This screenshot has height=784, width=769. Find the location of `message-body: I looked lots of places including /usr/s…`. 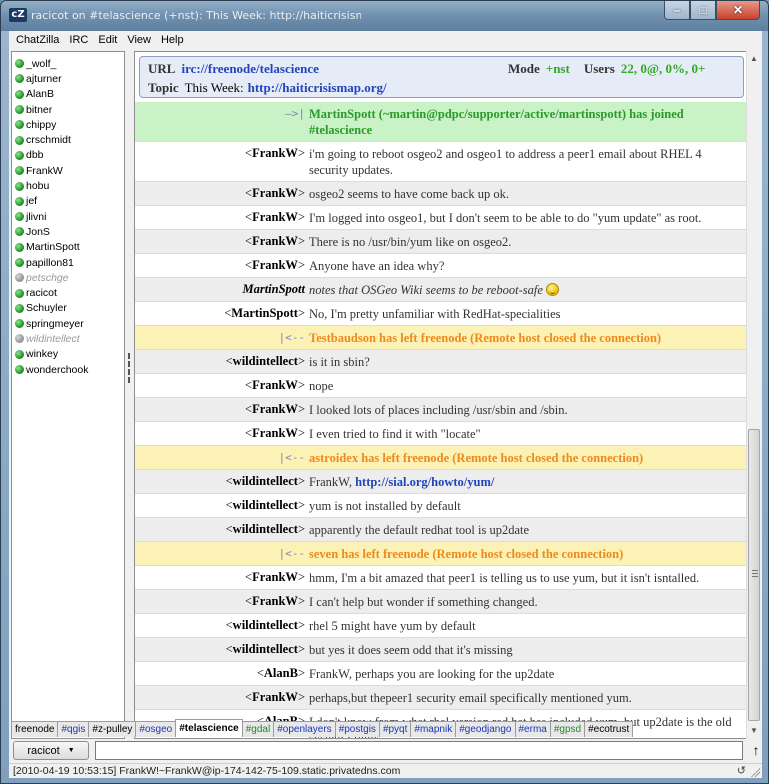

message-body: I looked lots of places including /usr/s… is located at coordinates (527, 409).